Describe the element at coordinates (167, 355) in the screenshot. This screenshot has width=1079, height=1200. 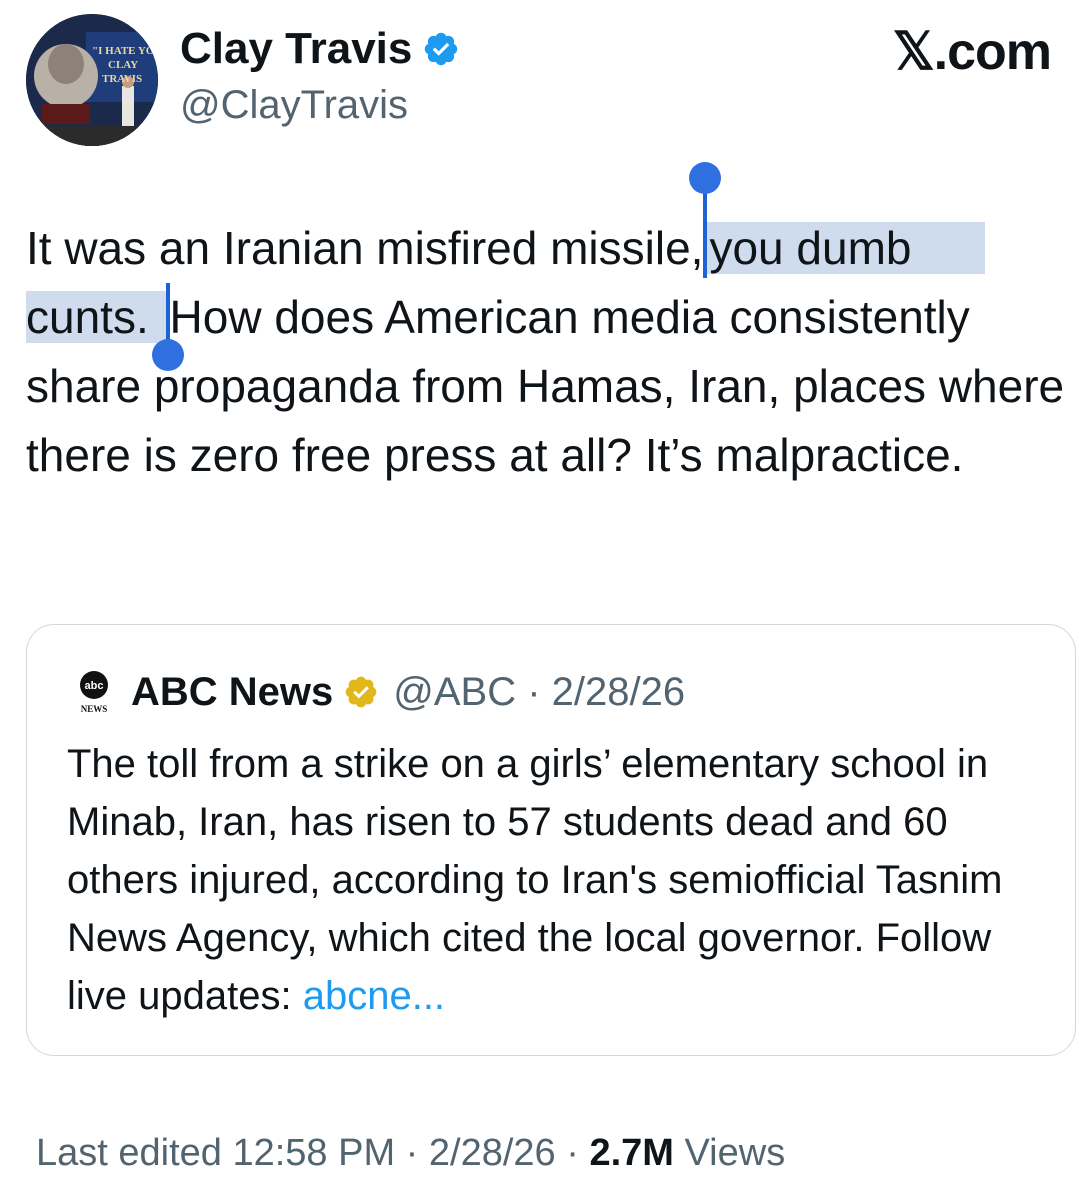
I see `selection-end-handle` at that location.